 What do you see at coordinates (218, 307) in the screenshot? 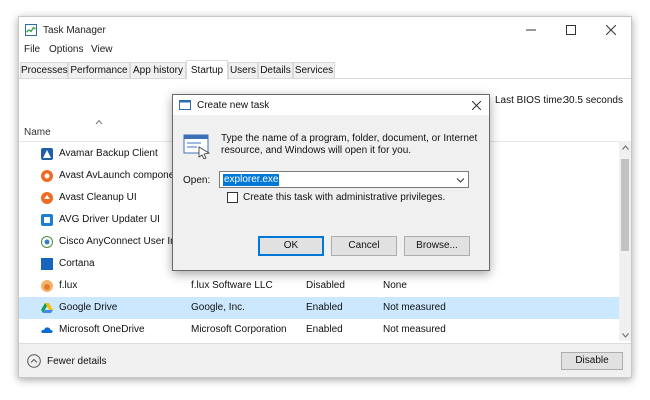
I see `row-publisher: Google, Inc.` at bounding box center [218, 307].